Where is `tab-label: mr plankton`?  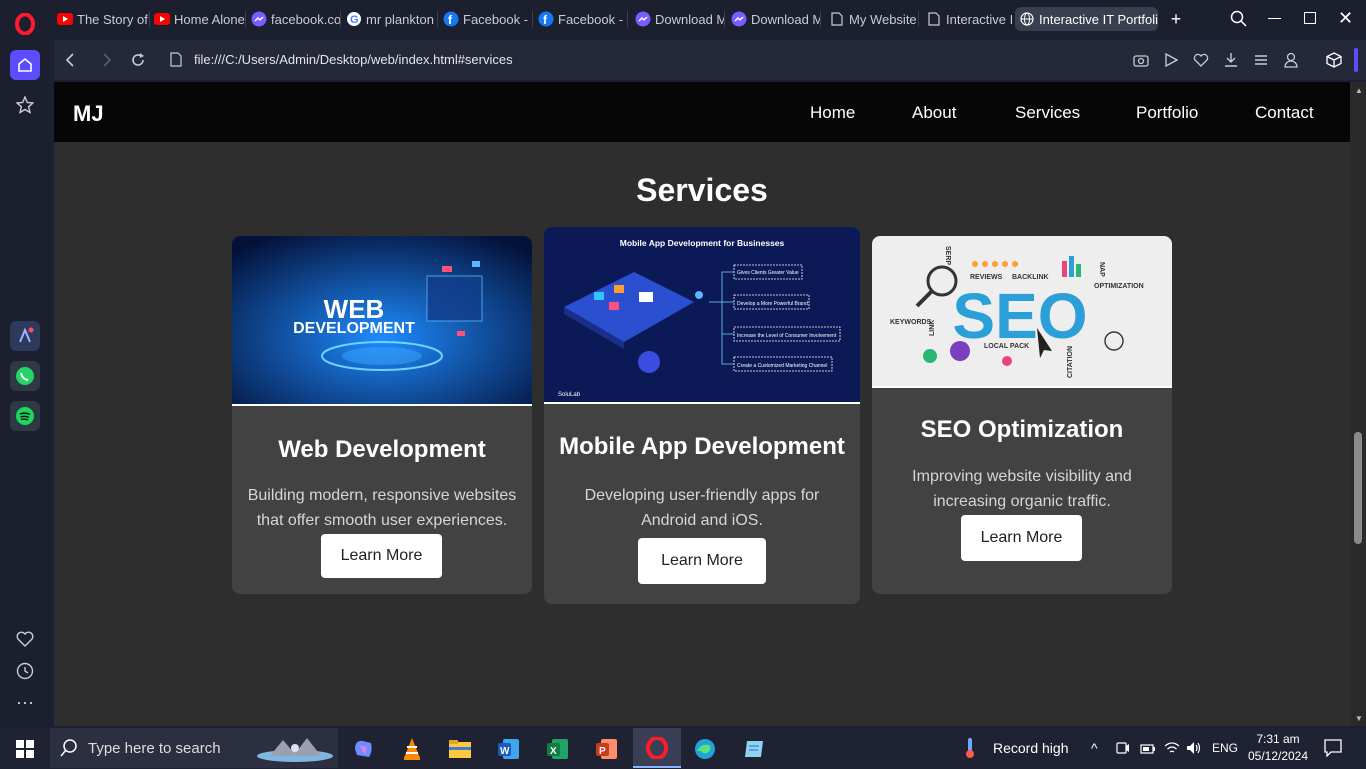
tab-label: mr plankton is located at coordinates (400, 19).